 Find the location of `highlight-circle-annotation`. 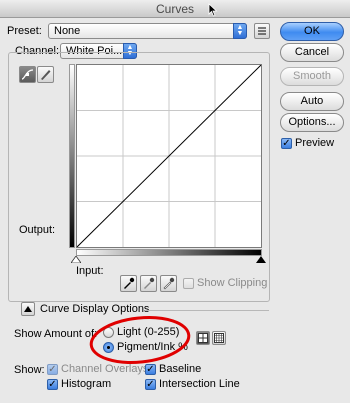

highlight-circle-annotation is located at coordinates (140, 340).